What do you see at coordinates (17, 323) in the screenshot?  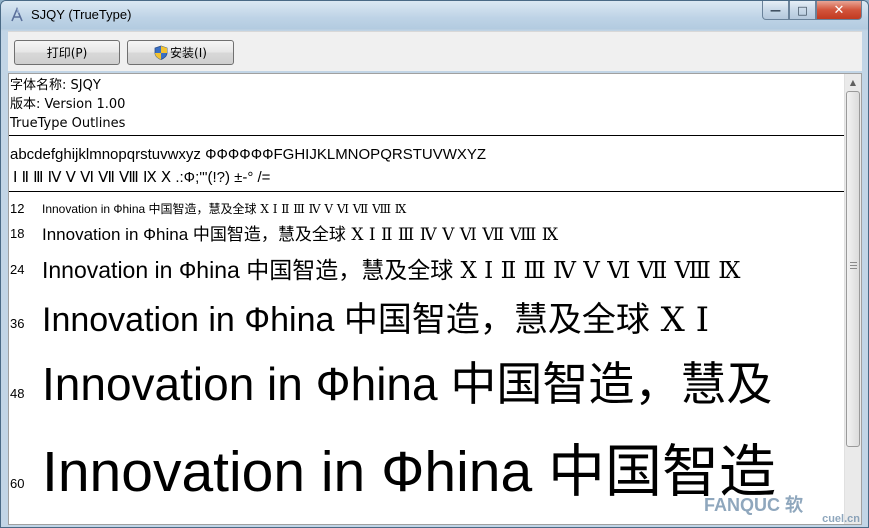 I see `sample-size-label: 36` at bounding box center [17, 323].